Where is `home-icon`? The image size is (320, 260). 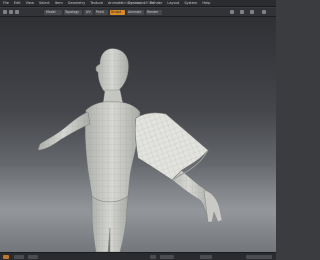
home-icon is located at coordinates (5, 12).